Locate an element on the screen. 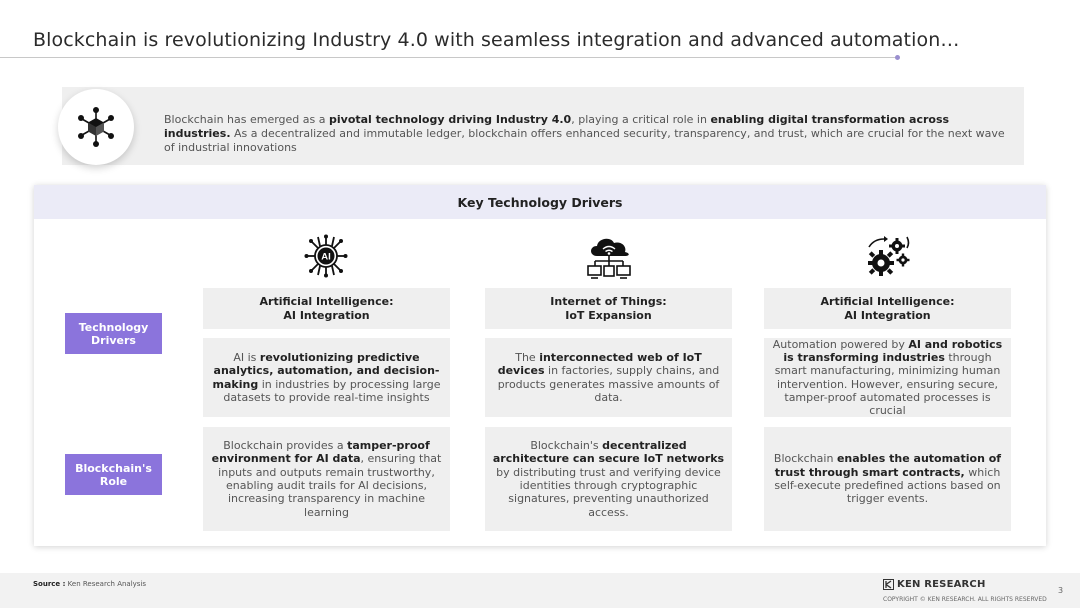 This screenshot has height=608, width=1080. title-divider is located at coordinates (448, 57).